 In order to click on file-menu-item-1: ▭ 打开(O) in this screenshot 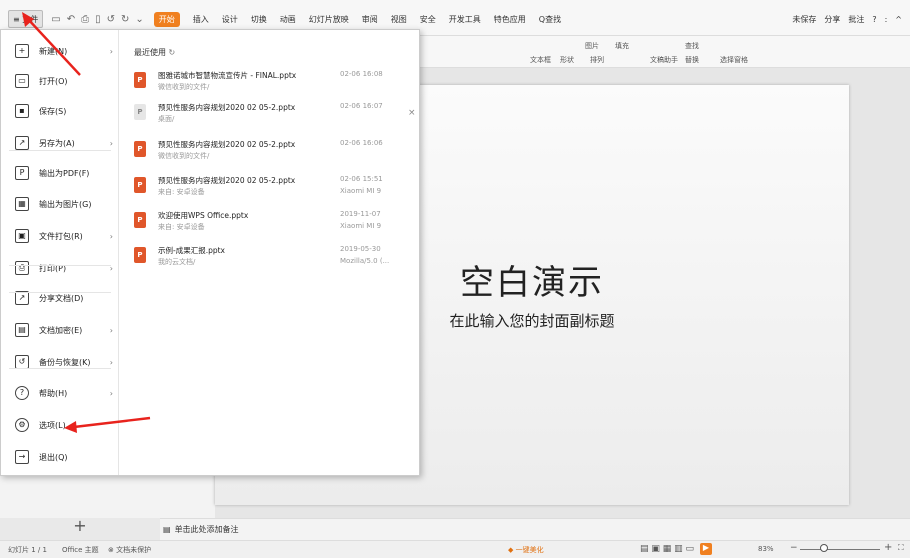, I will do `click(60, 81)`.